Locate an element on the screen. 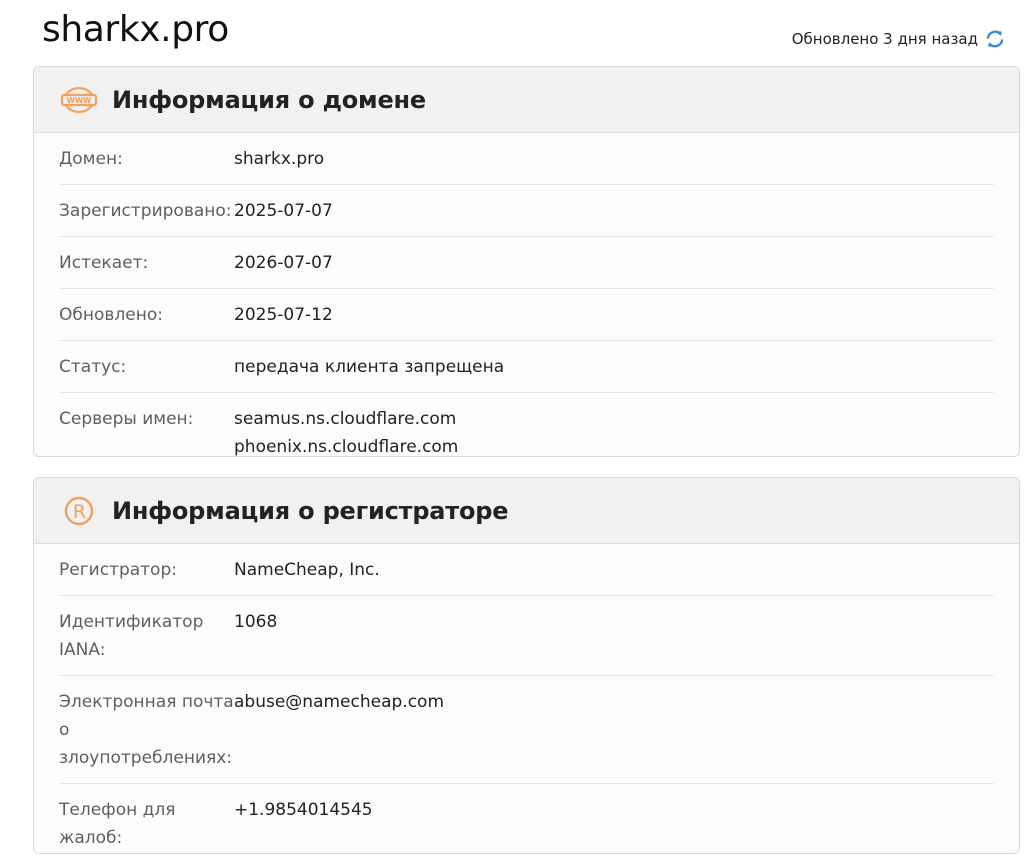  row-label: Статус: is located at coordinates (93, 367).